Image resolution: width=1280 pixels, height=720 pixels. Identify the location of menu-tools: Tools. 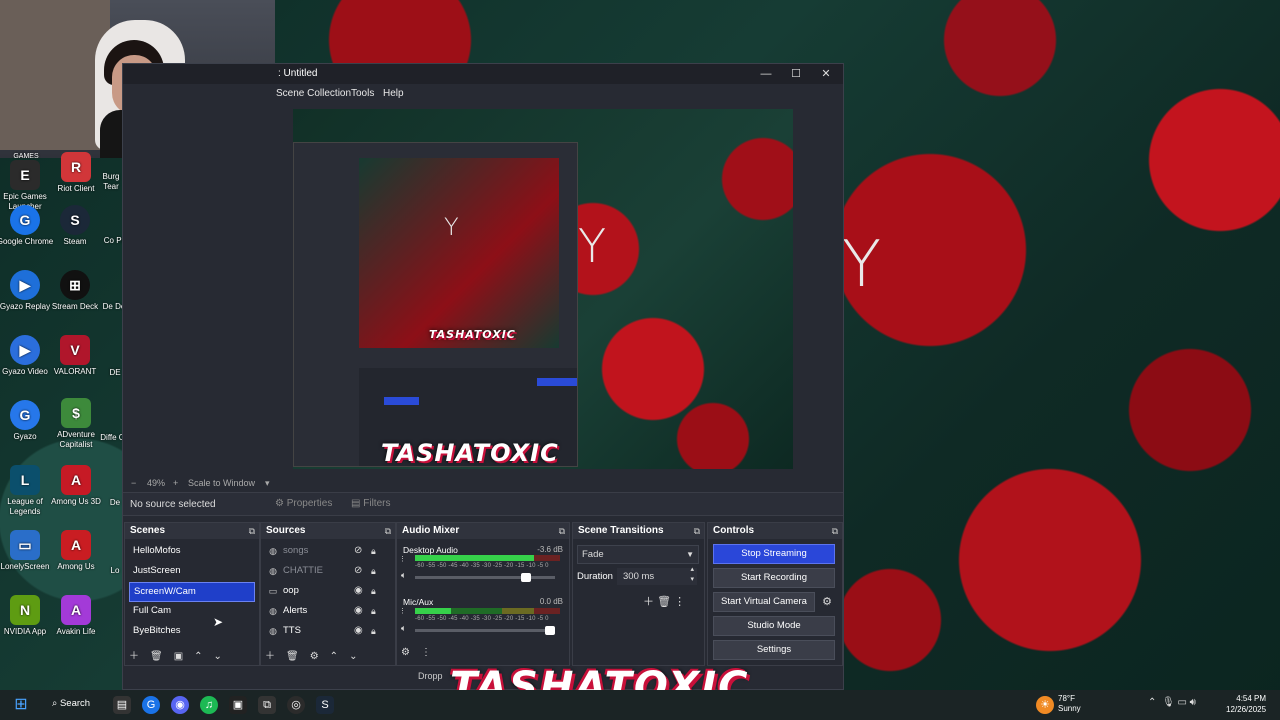
(362, 93).